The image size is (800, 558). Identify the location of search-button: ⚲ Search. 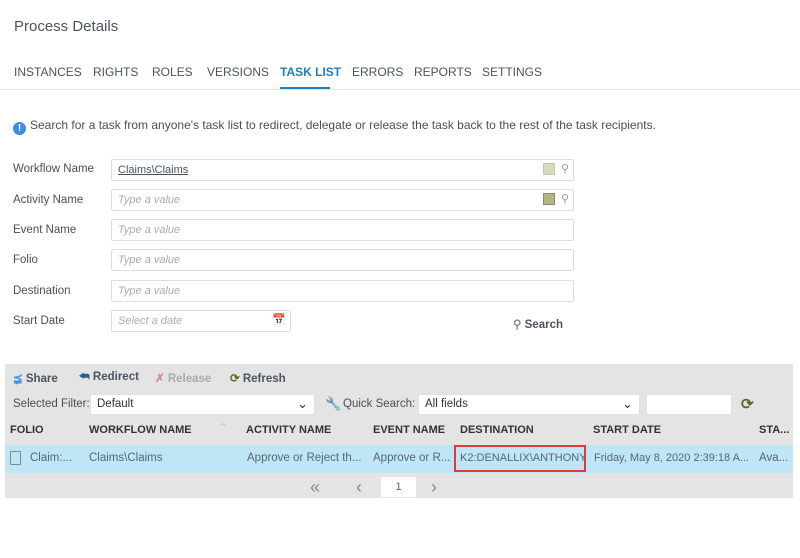
(538, 324).